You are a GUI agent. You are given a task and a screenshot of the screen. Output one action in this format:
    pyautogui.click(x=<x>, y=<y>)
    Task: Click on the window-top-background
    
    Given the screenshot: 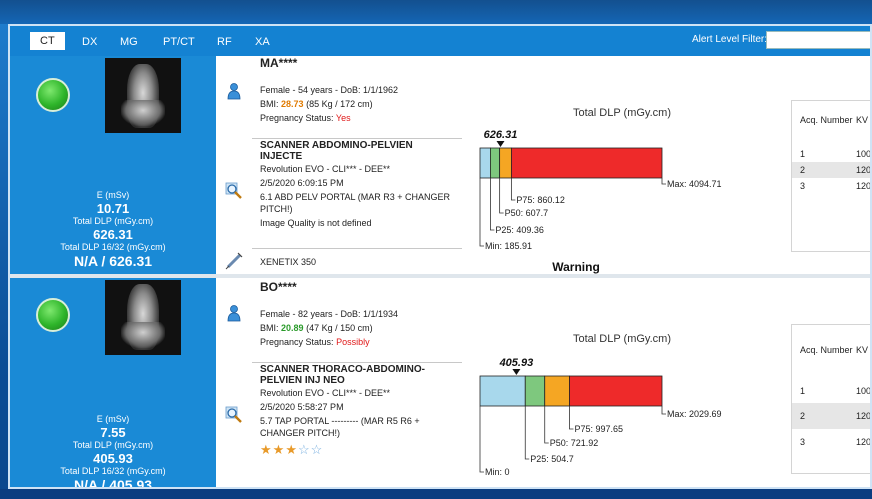 What is the action you would take?
    pyautogui.click(x=436, y=12)
    